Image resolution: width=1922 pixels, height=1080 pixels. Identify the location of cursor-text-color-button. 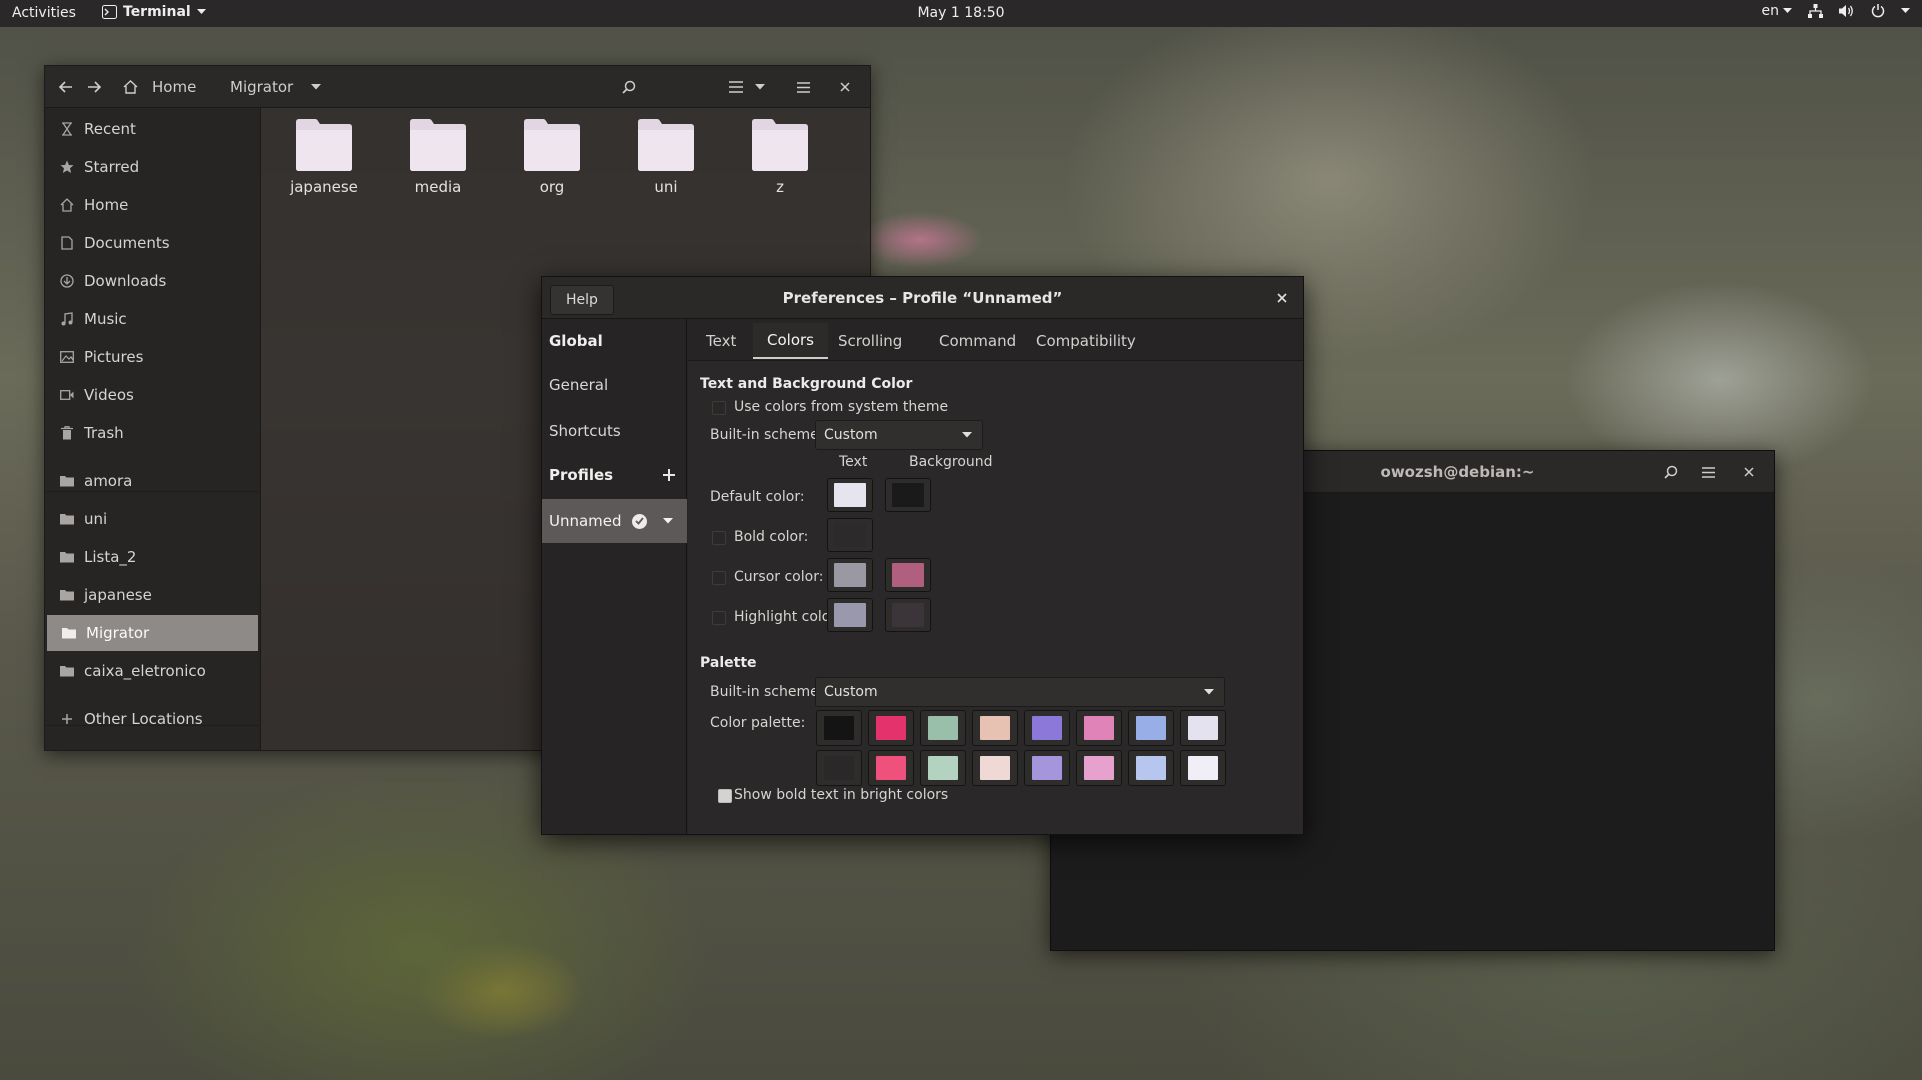
(850, 575).